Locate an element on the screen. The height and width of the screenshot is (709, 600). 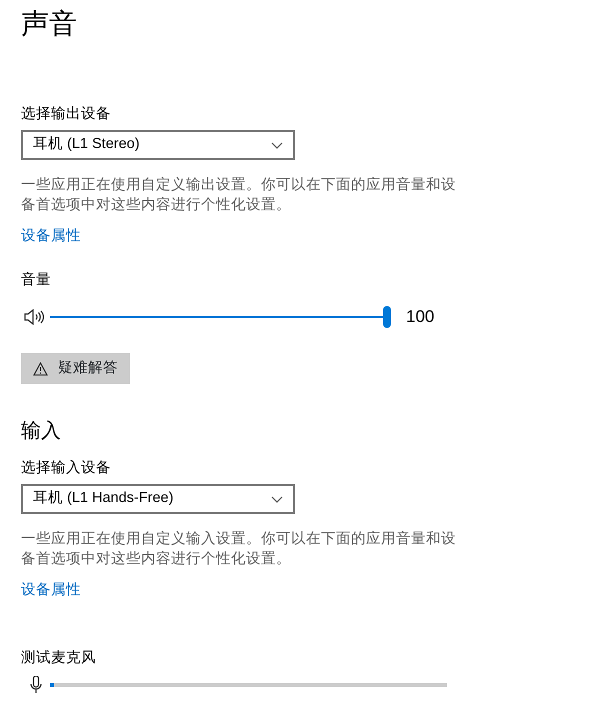
description-text: 一些应用正在使用自定义输入设置。你可以在下面的应用音量和设备首选项中对这些内容进行个性化设置。 is located at coordinates (239, 550).